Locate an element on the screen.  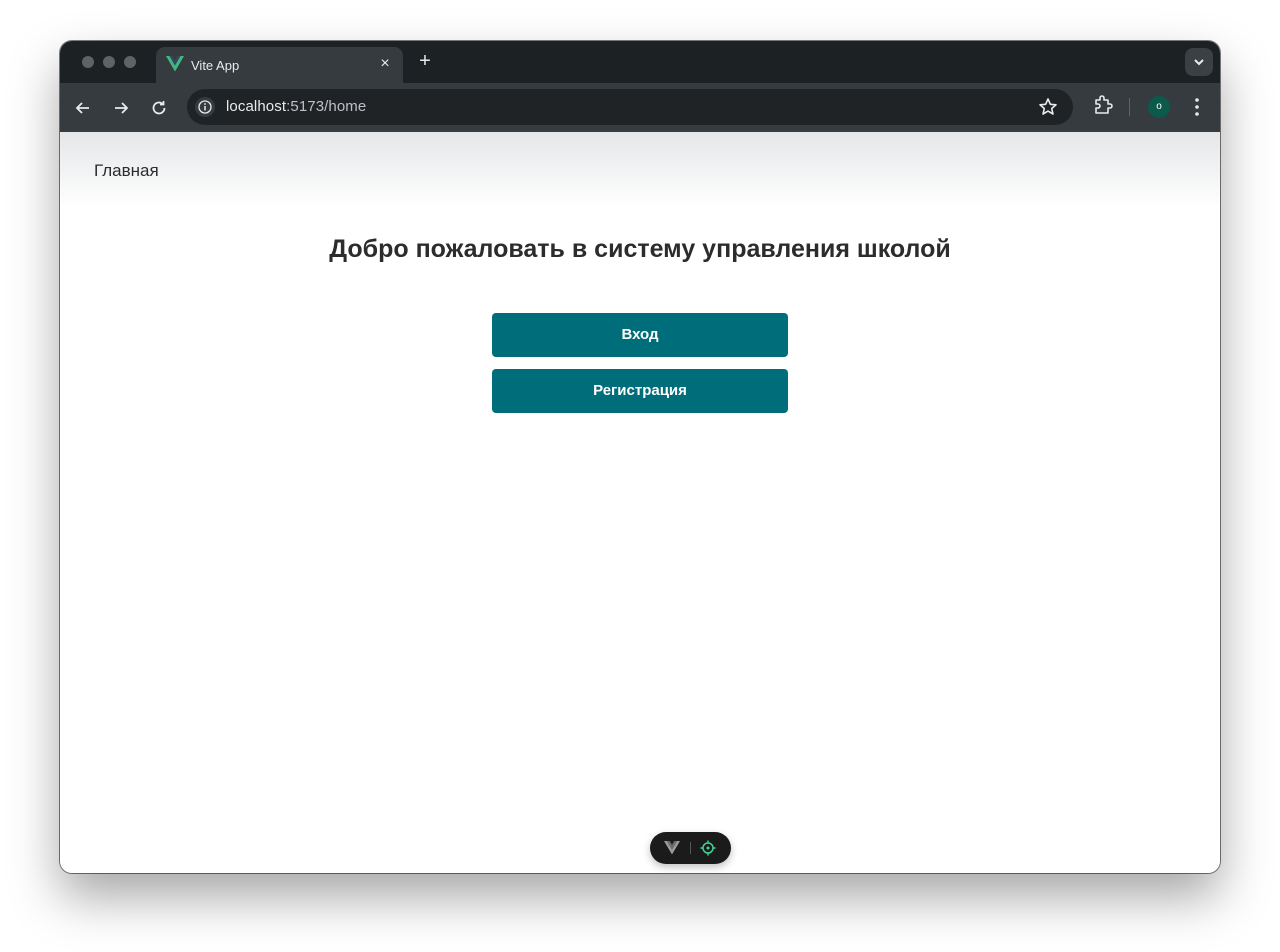
forward-button is located at coordinates (121, 108).